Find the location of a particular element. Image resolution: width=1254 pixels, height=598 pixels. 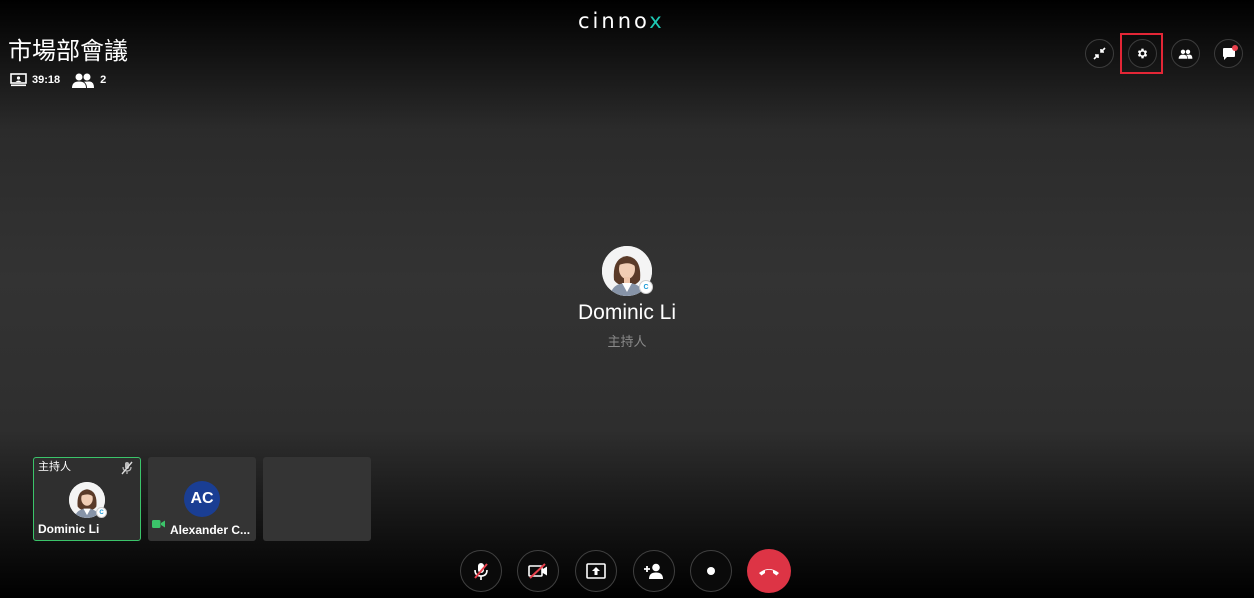

add-participant-button is located at coordinates (654, 571).